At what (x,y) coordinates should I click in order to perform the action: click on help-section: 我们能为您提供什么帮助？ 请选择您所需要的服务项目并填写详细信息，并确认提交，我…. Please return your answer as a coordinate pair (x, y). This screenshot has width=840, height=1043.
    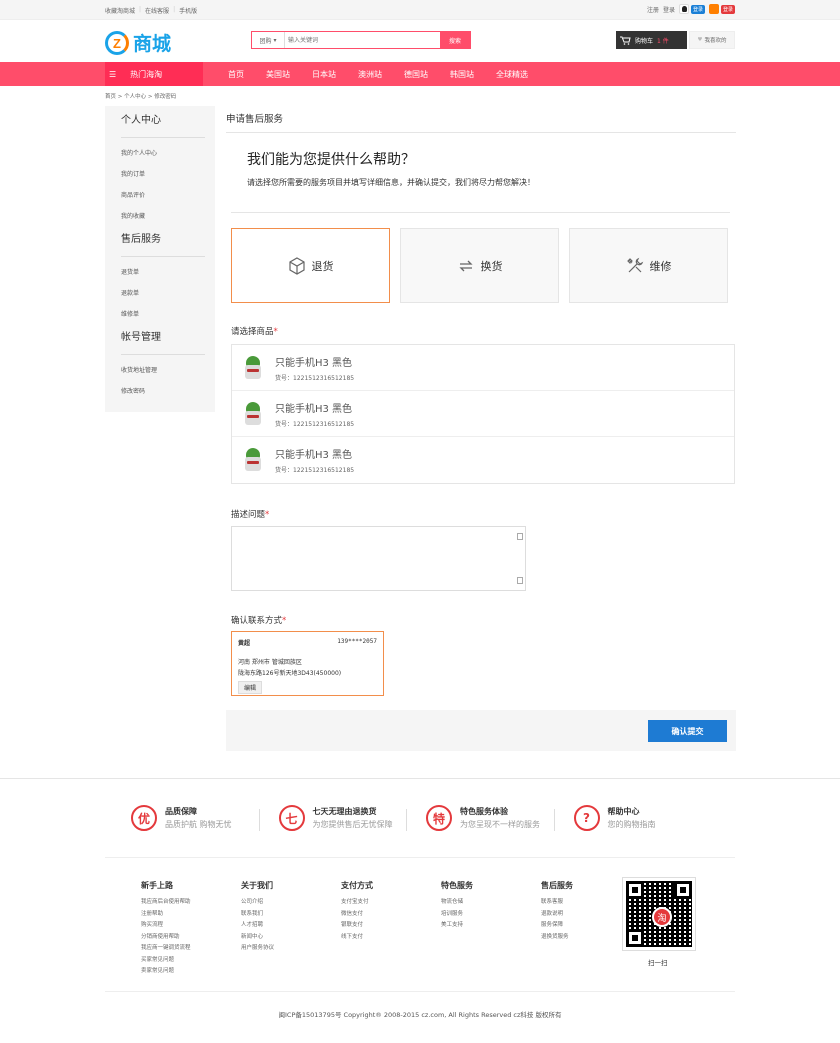
    Looking at the image, I should click on (480, 173).